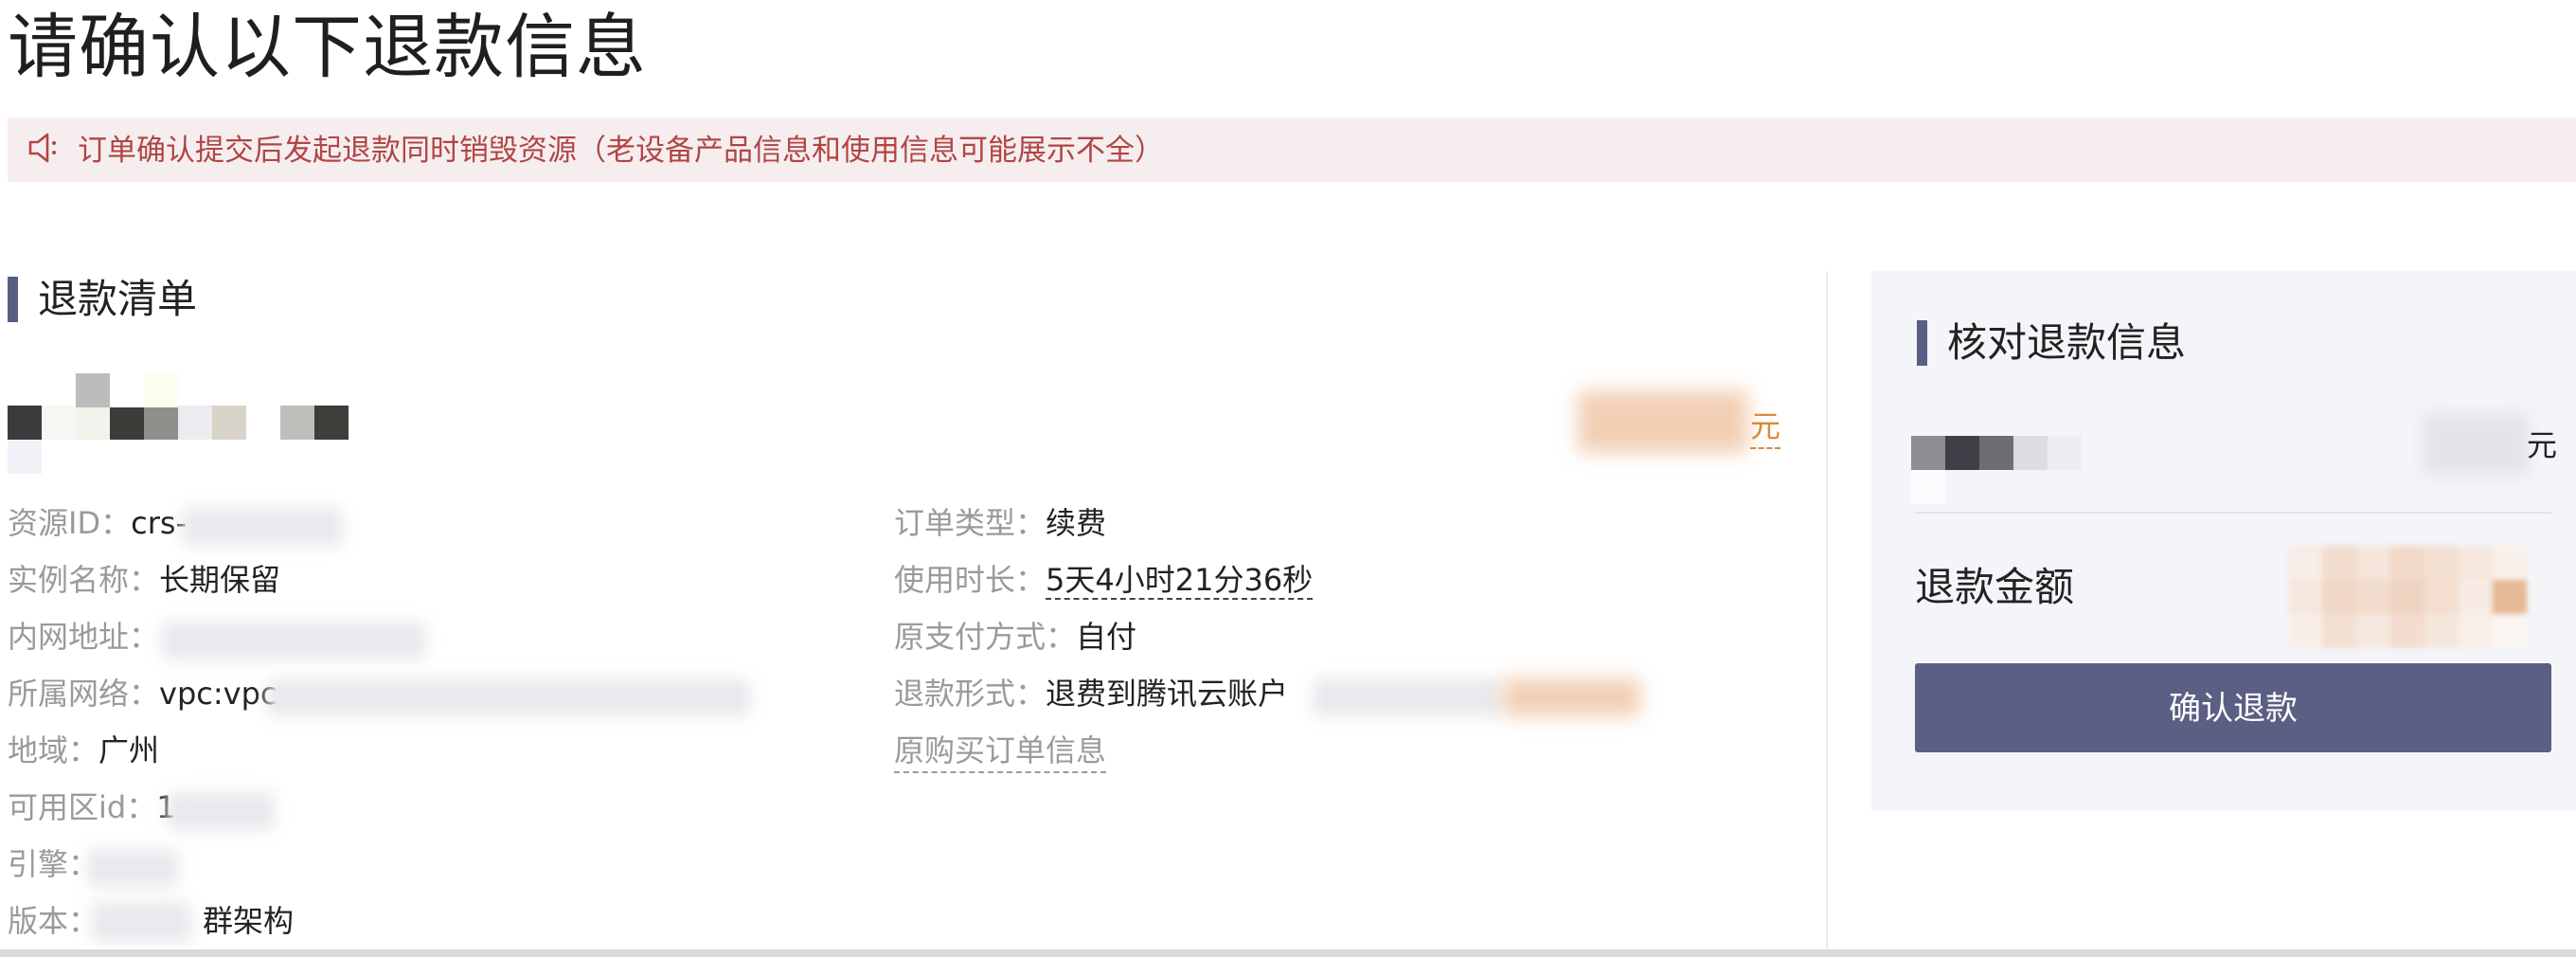  I want to click on price-unit: 元, so click(1765, 428).